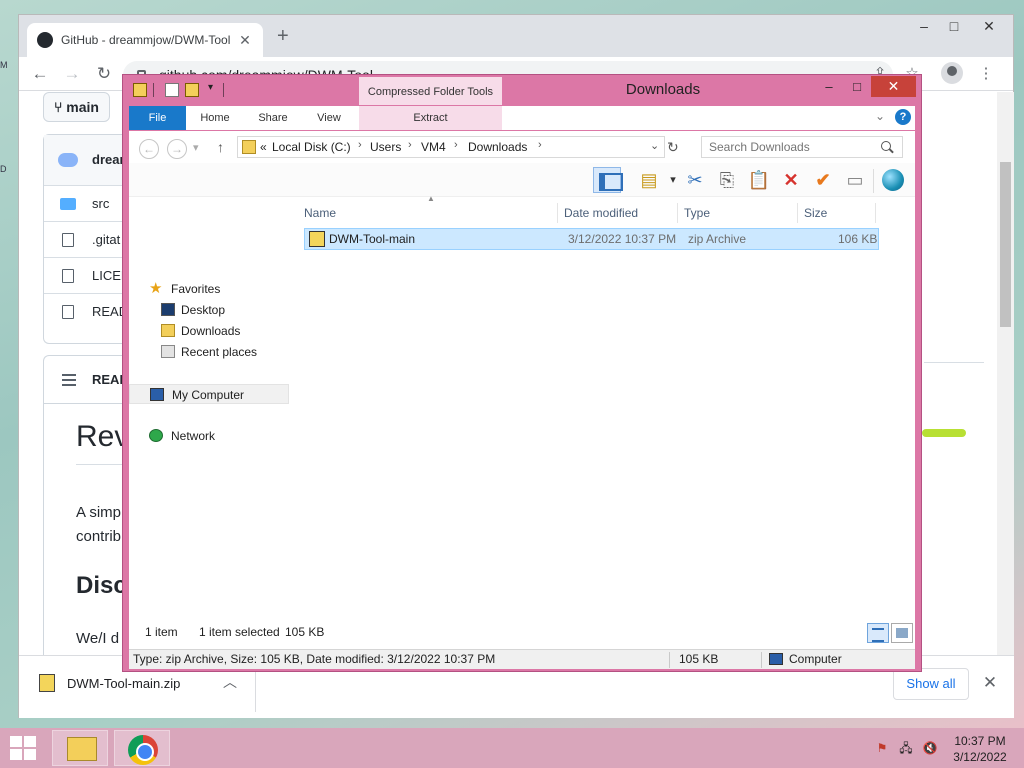 This screenshot has height=768, width=1024. I want to click on column-size: Size, so click(837, 213).